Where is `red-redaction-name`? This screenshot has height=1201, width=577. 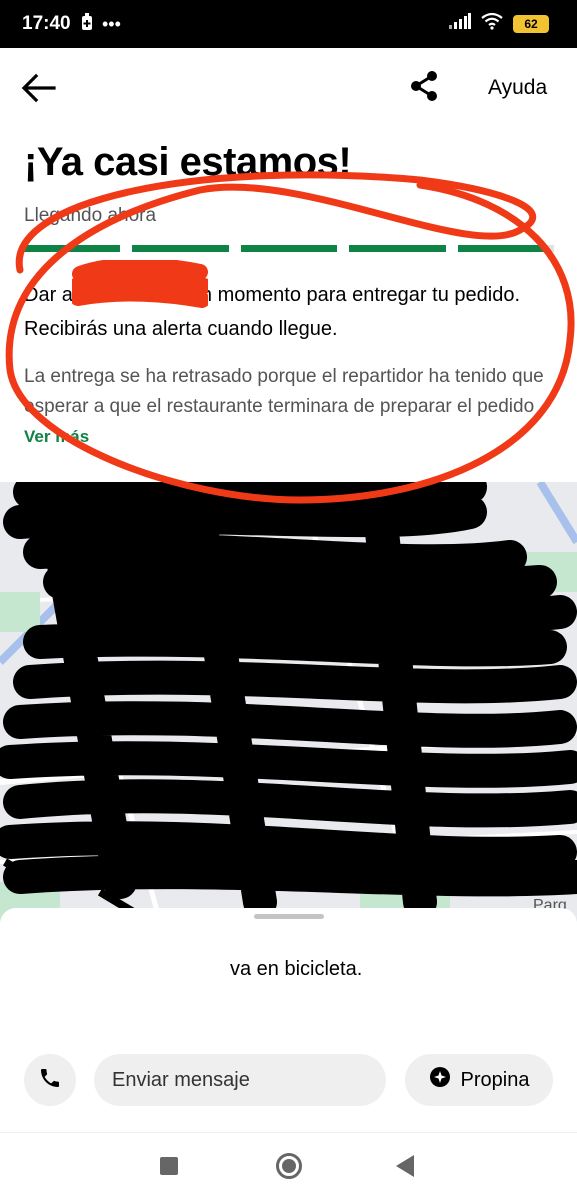 red-redaction-name is located at coordinates (140, 284).